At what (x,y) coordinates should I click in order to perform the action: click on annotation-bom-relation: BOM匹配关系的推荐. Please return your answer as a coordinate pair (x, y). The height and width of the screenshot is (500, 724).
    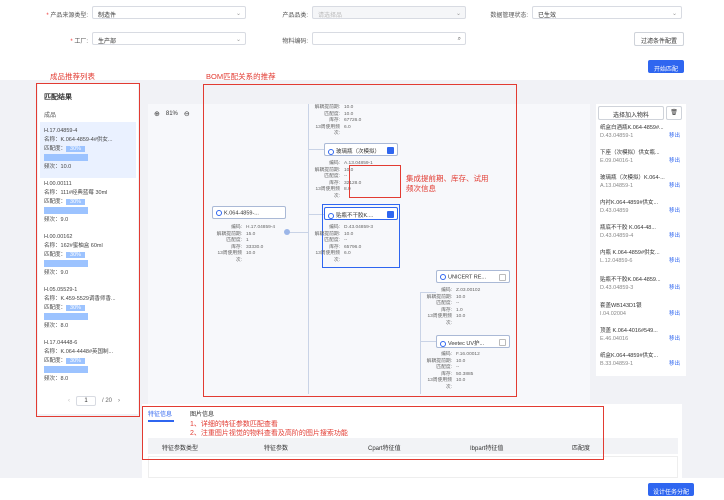
    Looking at the image, I should click on (241, 76).